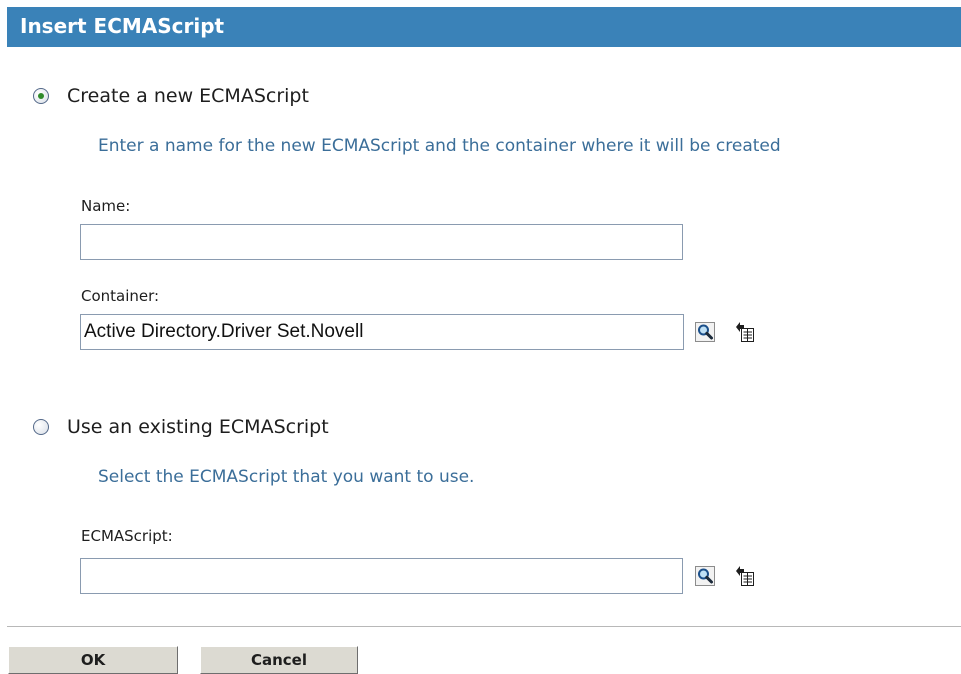  I want to click on container-input, so click(382, 332).